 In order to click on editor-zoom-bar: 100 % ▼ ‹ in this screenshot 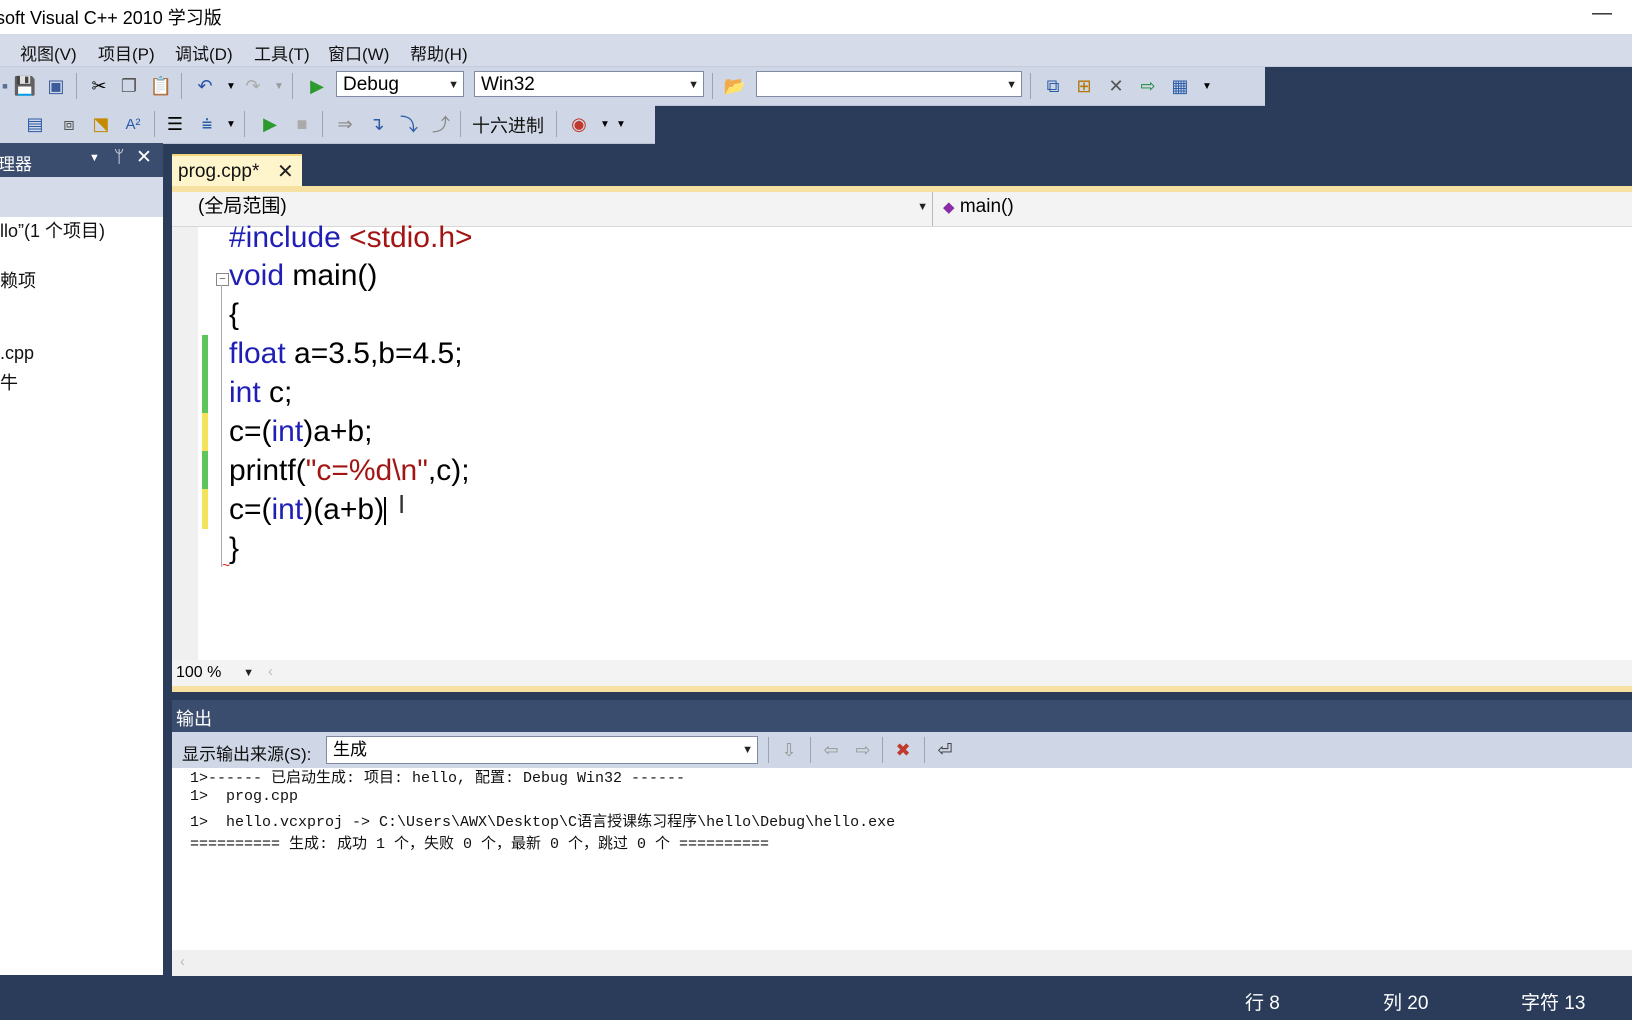, I will do `click(902, 673)`.